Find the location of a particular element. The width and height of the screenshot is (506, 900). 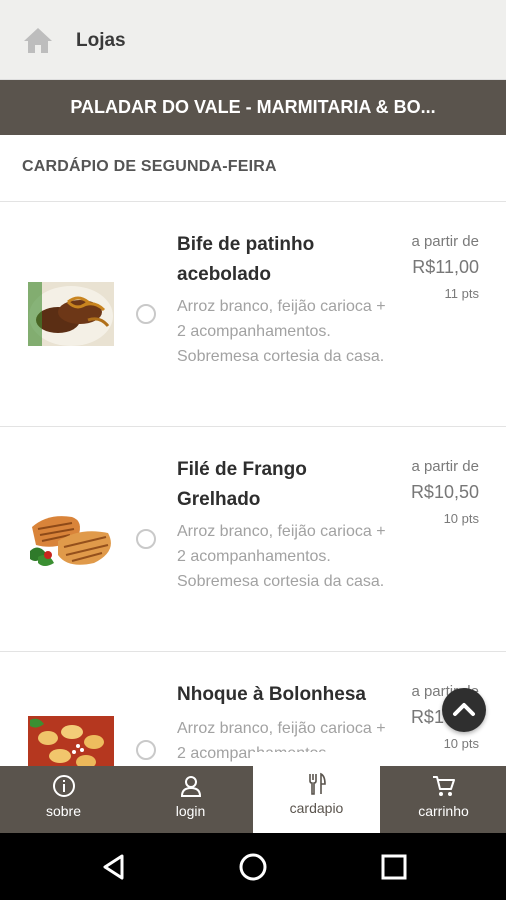

tab-label: cardapio is located at coordinates (316, 808).